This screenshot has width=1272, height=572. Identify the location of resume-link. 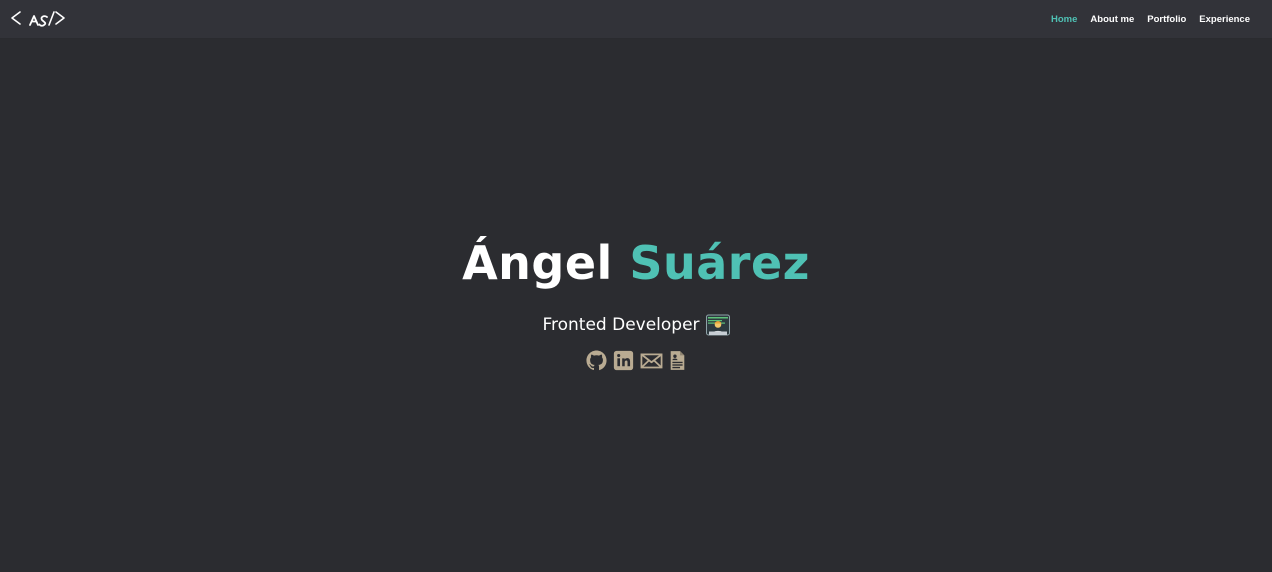
(677, 360).